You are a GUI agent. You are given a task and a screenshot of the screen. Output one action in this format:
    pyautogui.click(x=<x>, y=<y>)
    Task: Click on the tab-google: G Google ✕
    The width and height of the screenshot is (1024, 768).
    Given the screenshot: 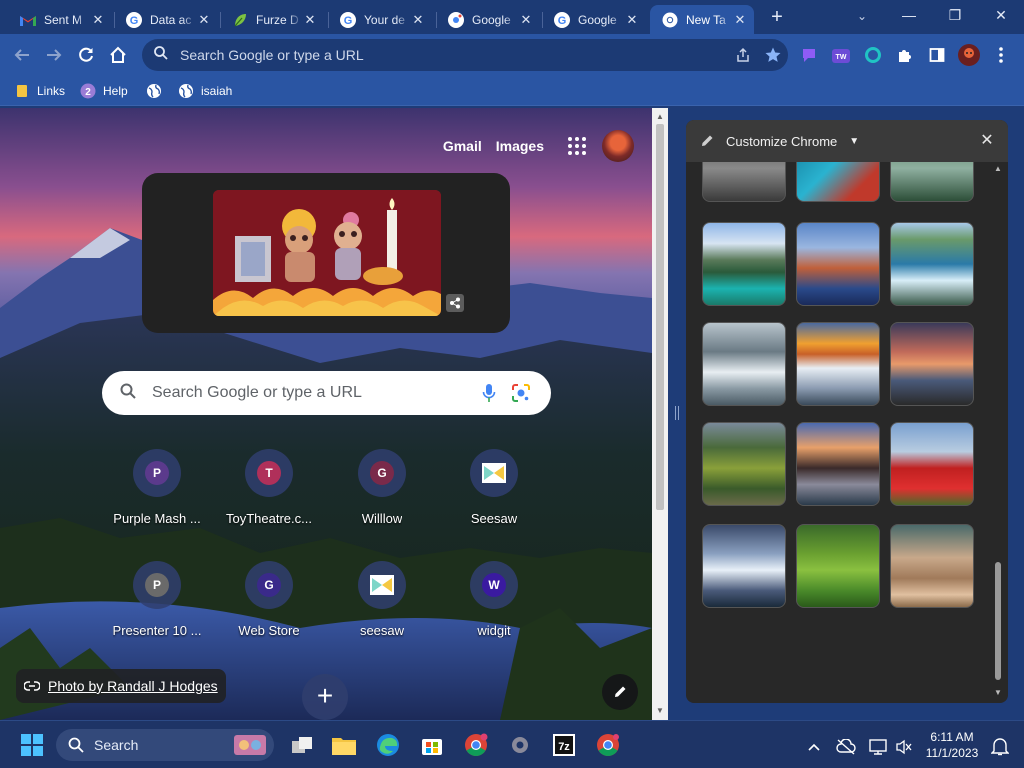 What is the action you would take?
    pyautogui.click(x=594, y=19)
    